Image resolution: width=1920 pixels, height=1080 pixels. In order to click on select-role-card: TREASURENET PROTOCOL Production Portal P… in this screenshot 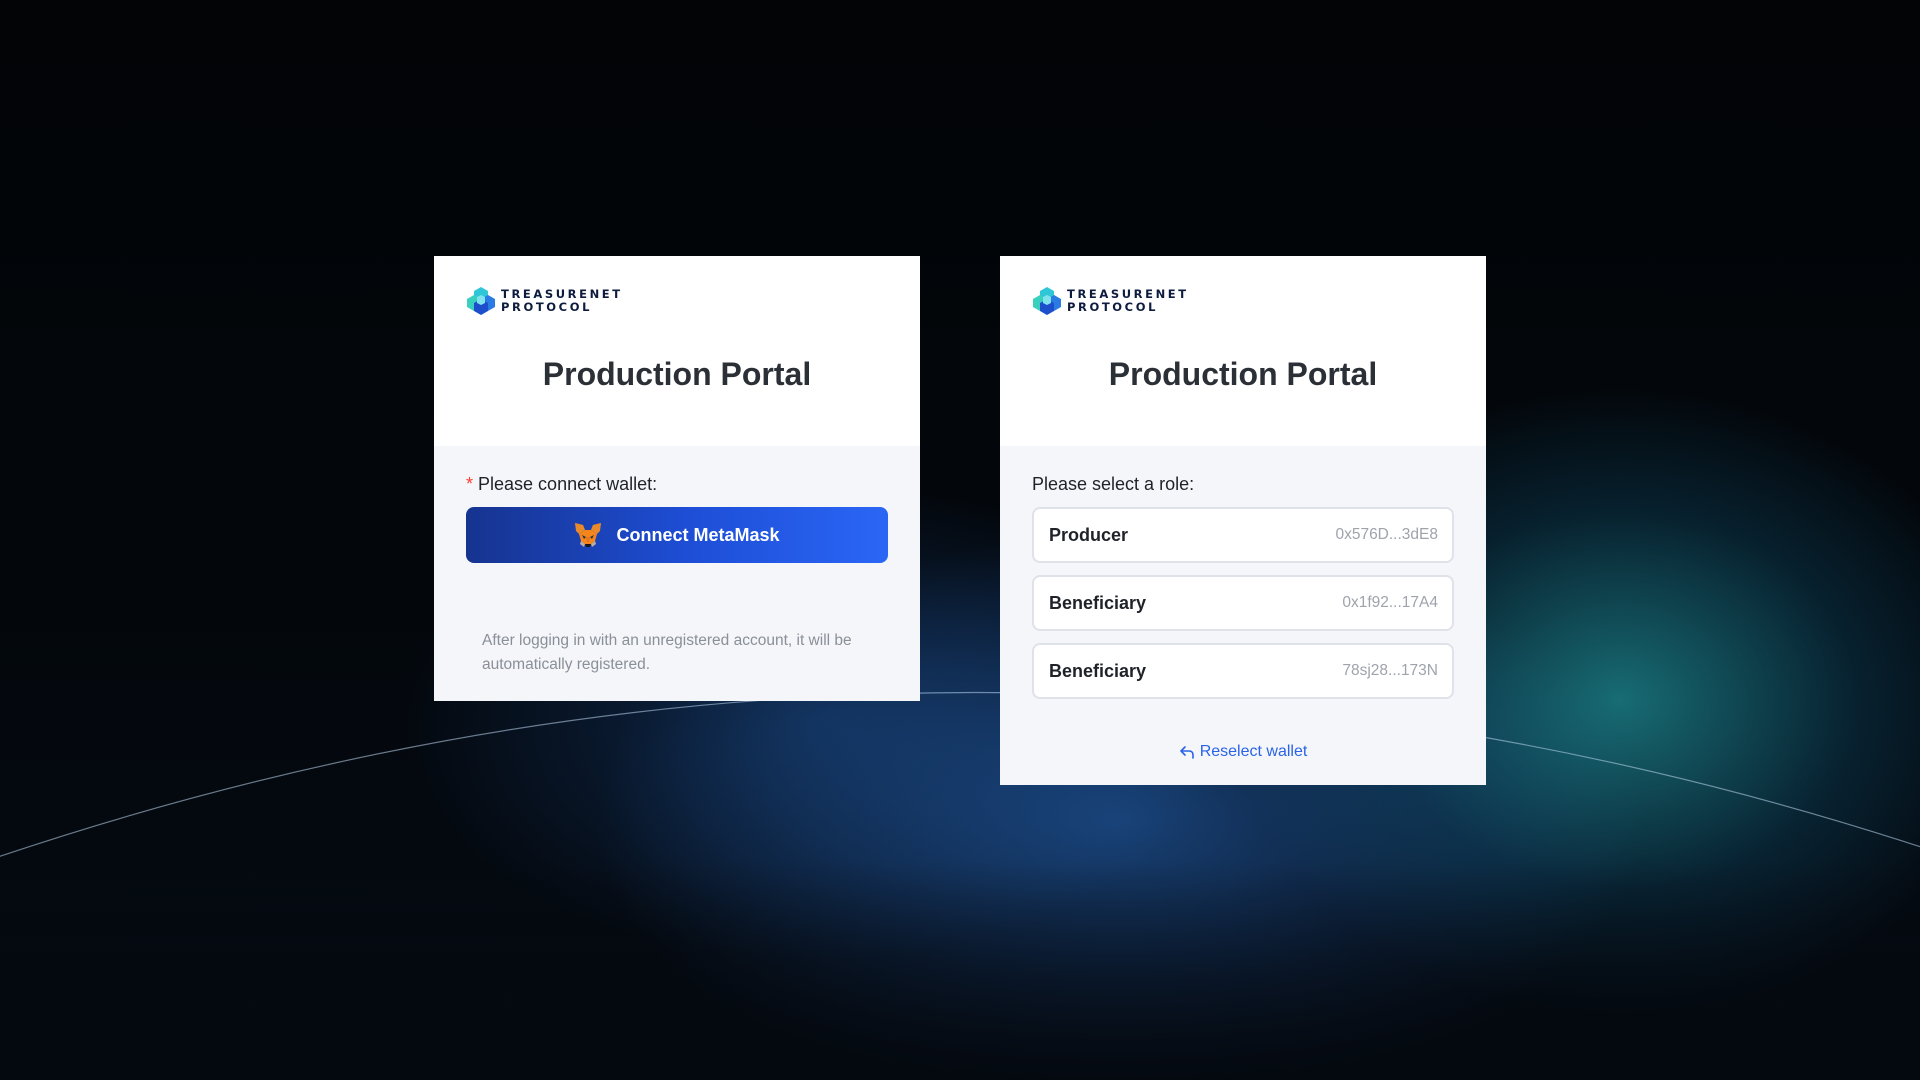, I will do `click(1243, 520)`.